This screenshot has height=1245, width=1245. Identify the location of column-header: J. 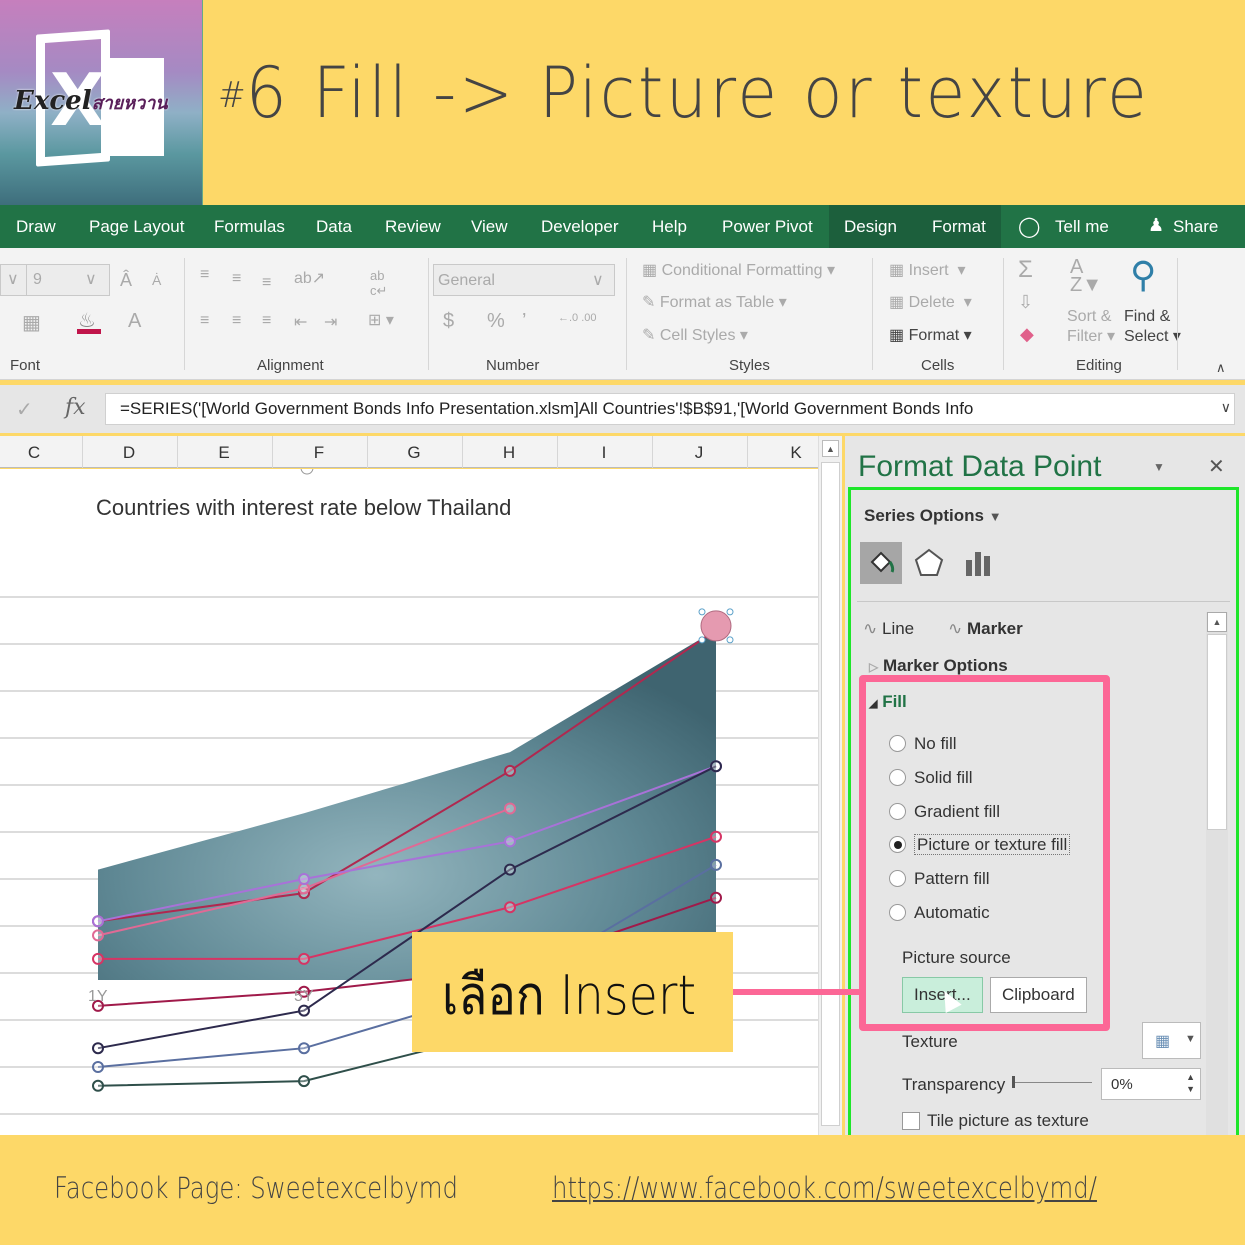
(699, 453).